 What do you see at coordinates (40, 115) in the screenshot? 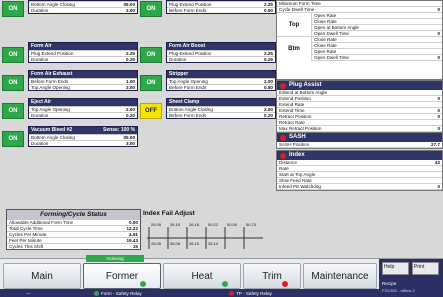
I see `setting-label: Duration` at bounding box center [40, 115].